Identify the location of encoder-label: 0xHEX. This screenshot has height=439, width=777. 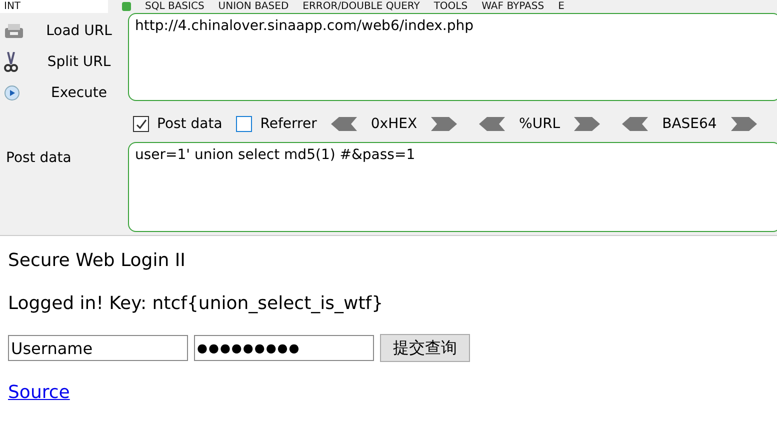
(394, 124).